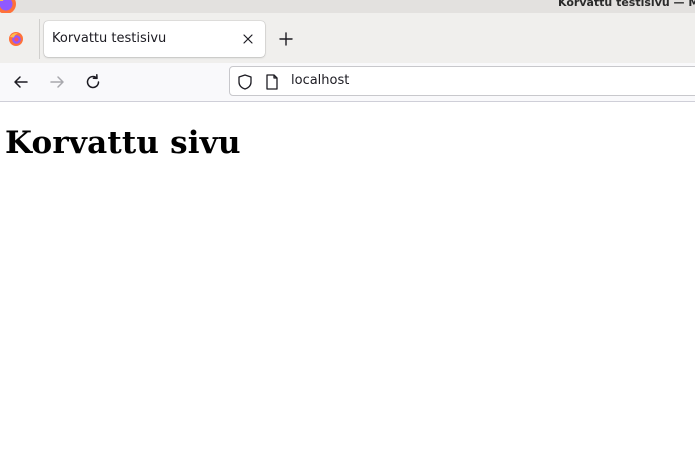  What do you see at coordinates (109, 38) in the screenshot?
I see `tab-title: Korvattu testisivu` at bounding box center [109, 38].